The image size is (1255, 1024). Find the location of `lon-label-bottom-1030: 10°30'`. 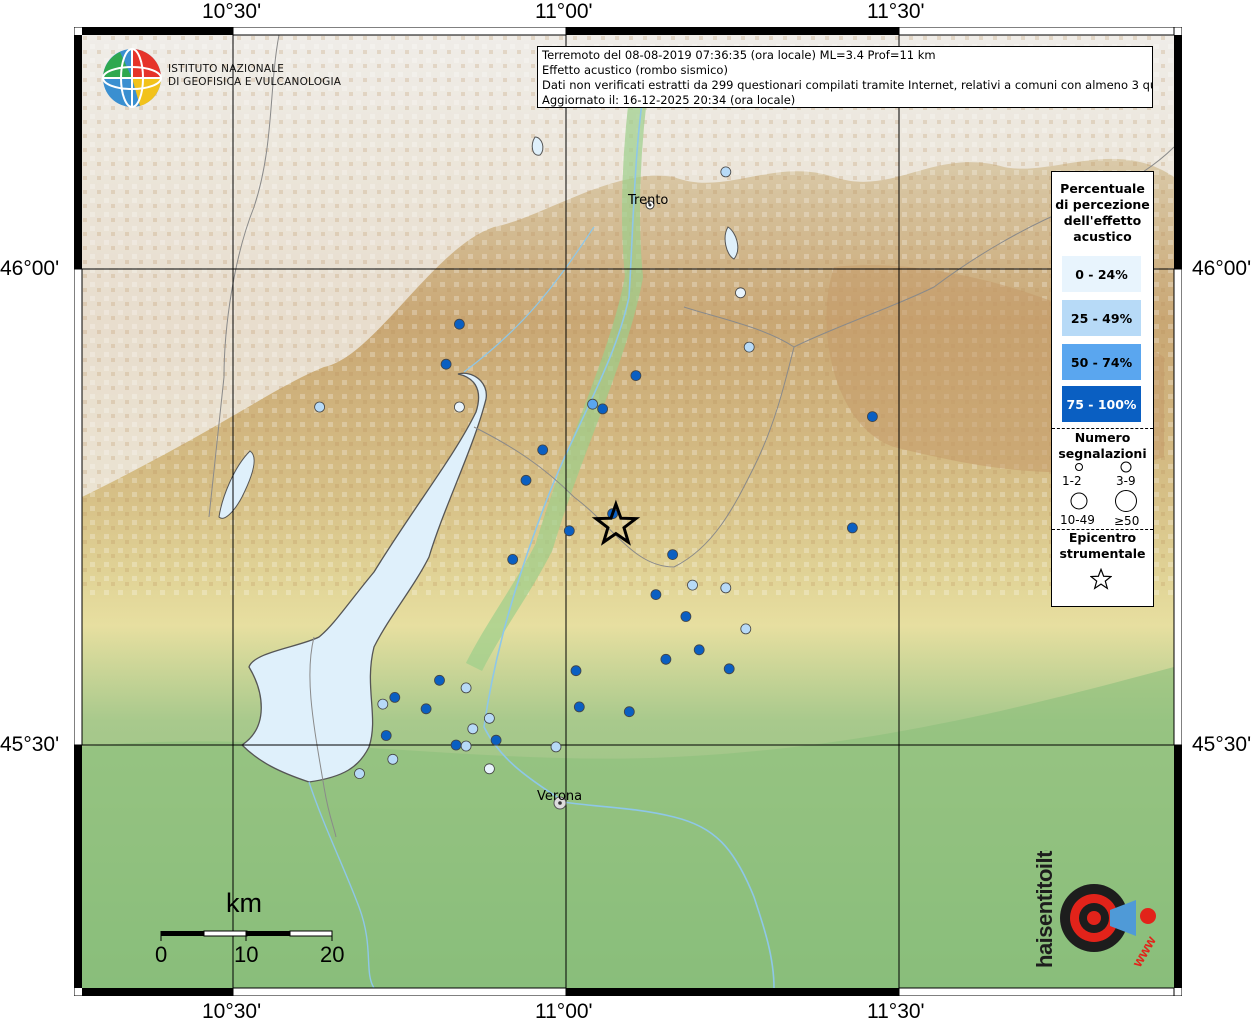

lon-label-bottom-1030: 10°30' is located at coordinates (232, 1011).